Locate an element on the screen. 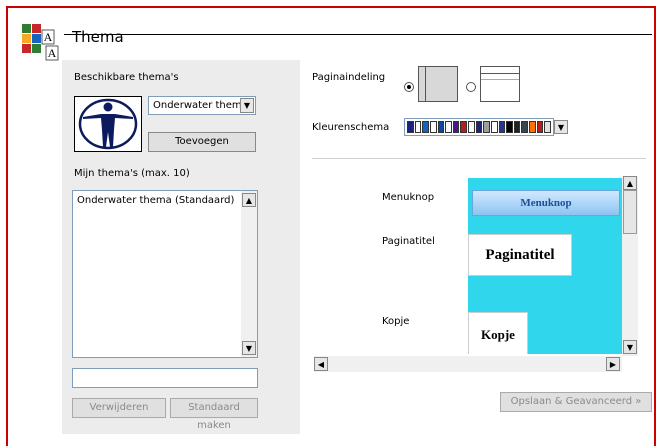 Image resolution: width=662 pixels, height=446 pixels. person-icon is located at coordinates (108, 124).